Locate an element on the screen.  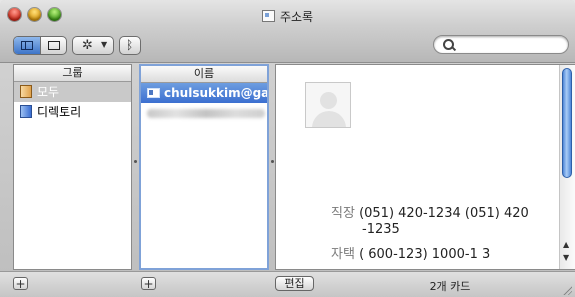
redacted-blur is located at coordinates (206, 113).